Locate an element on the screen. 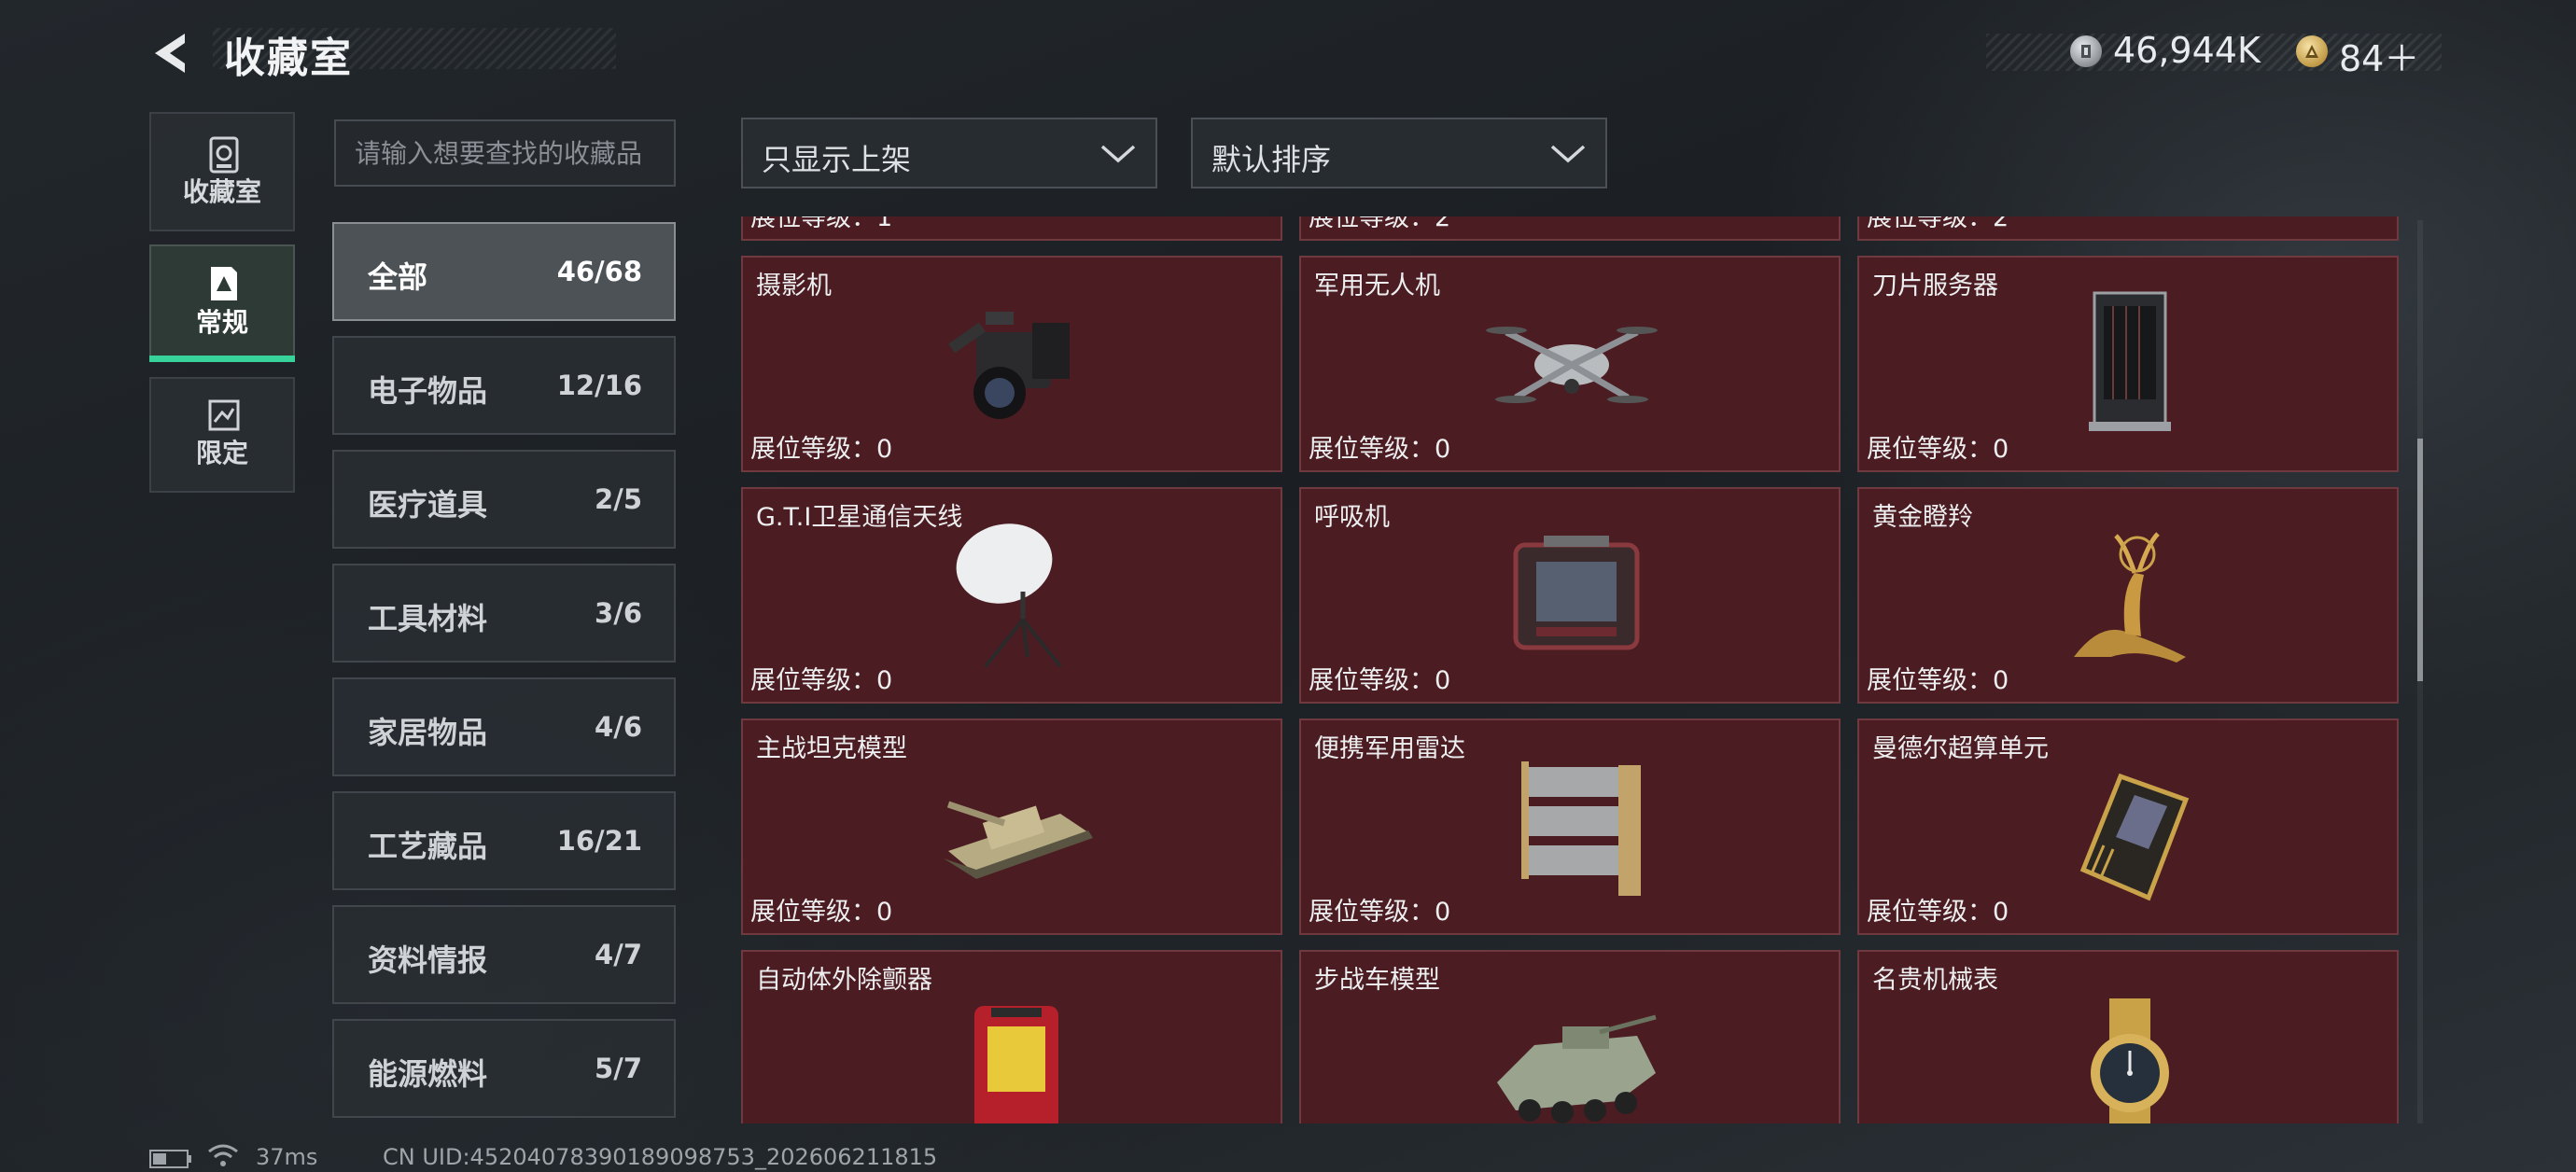  category-name: 电子物品 is located at coordinates (428, 391).